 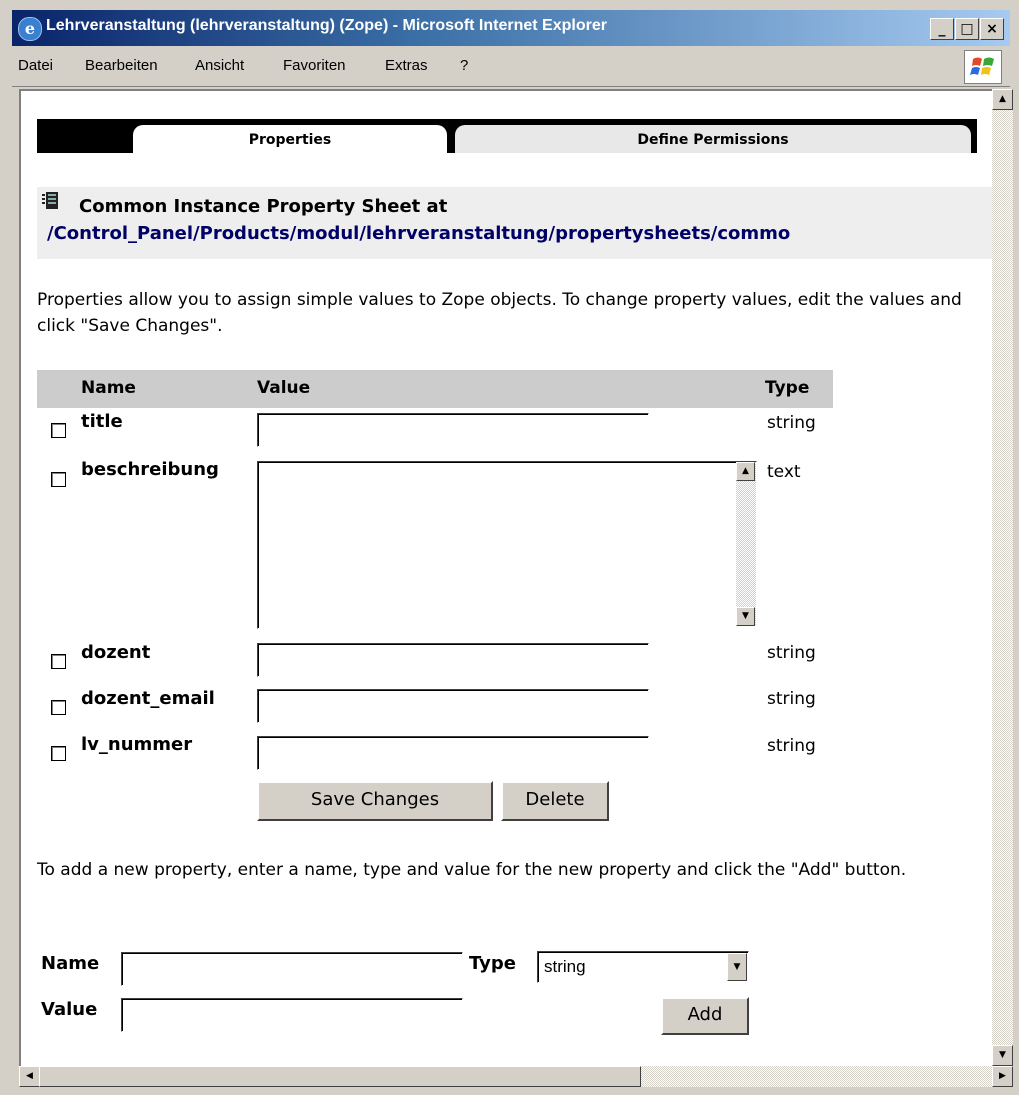 What do you see at coordinates (453, 660) in the screenshot?
I see `value-input-dozent` at bounding box center [453, 660].